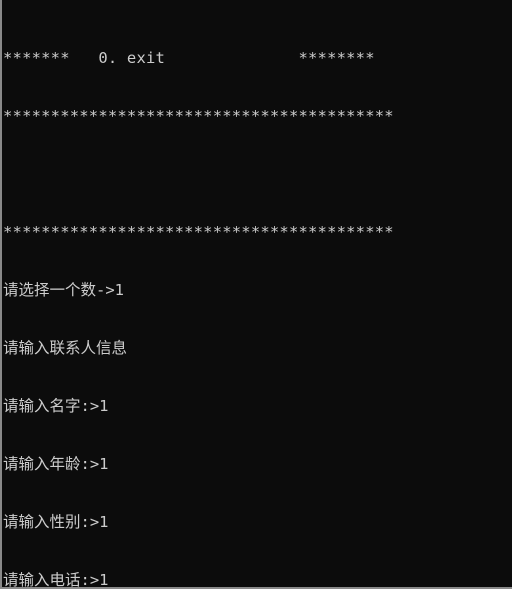 This screenshot has height=589, width=512. I want to click on terminal-line-enter-contact-info: 请输入联系人信息, so click(65, 348).